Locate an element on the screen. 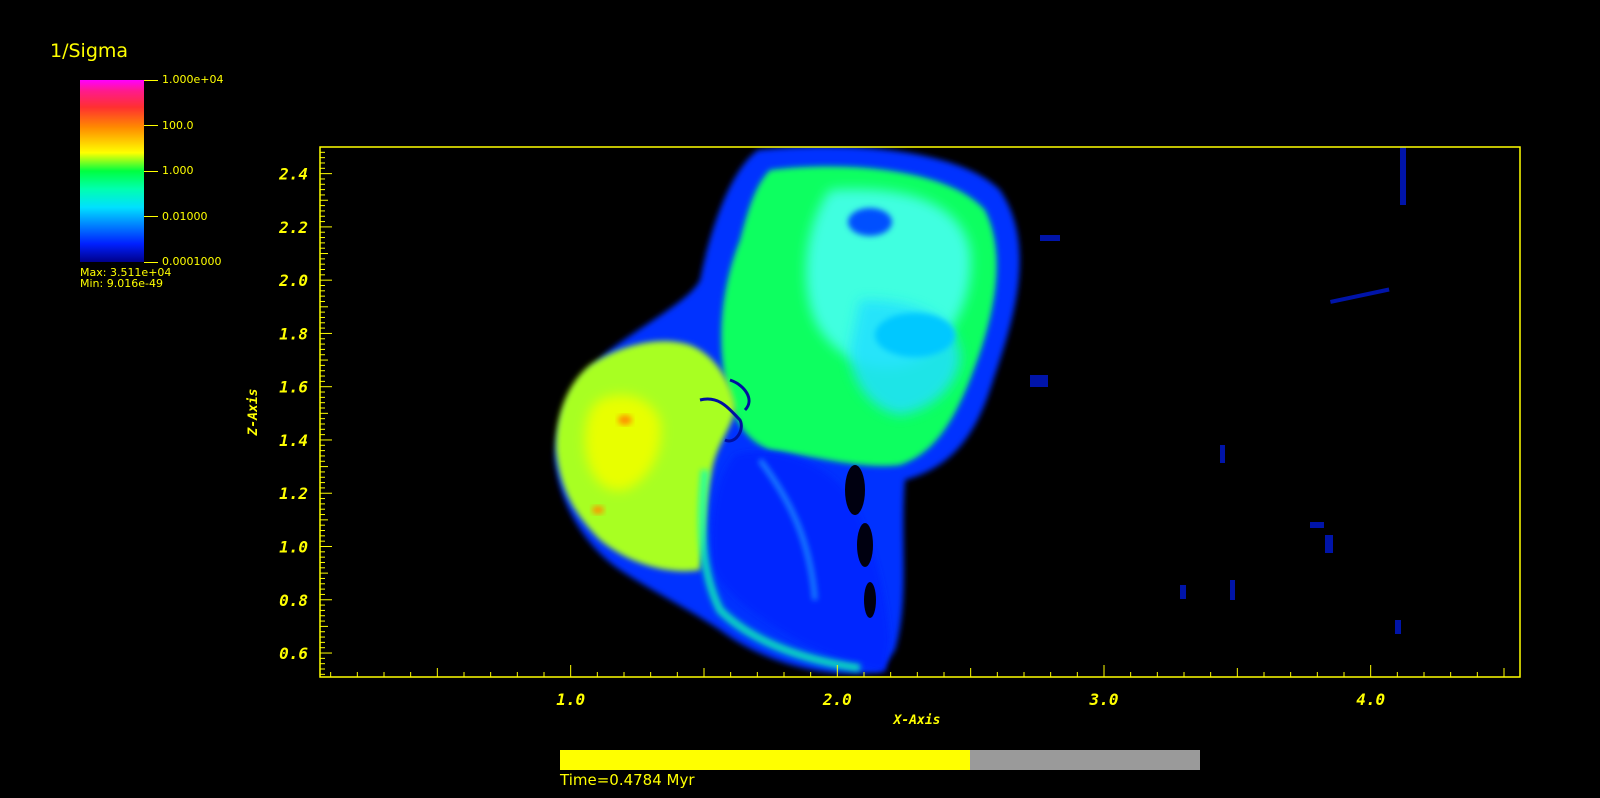  x-tick-label: 3.0 is located at coordinates (1104, 699).